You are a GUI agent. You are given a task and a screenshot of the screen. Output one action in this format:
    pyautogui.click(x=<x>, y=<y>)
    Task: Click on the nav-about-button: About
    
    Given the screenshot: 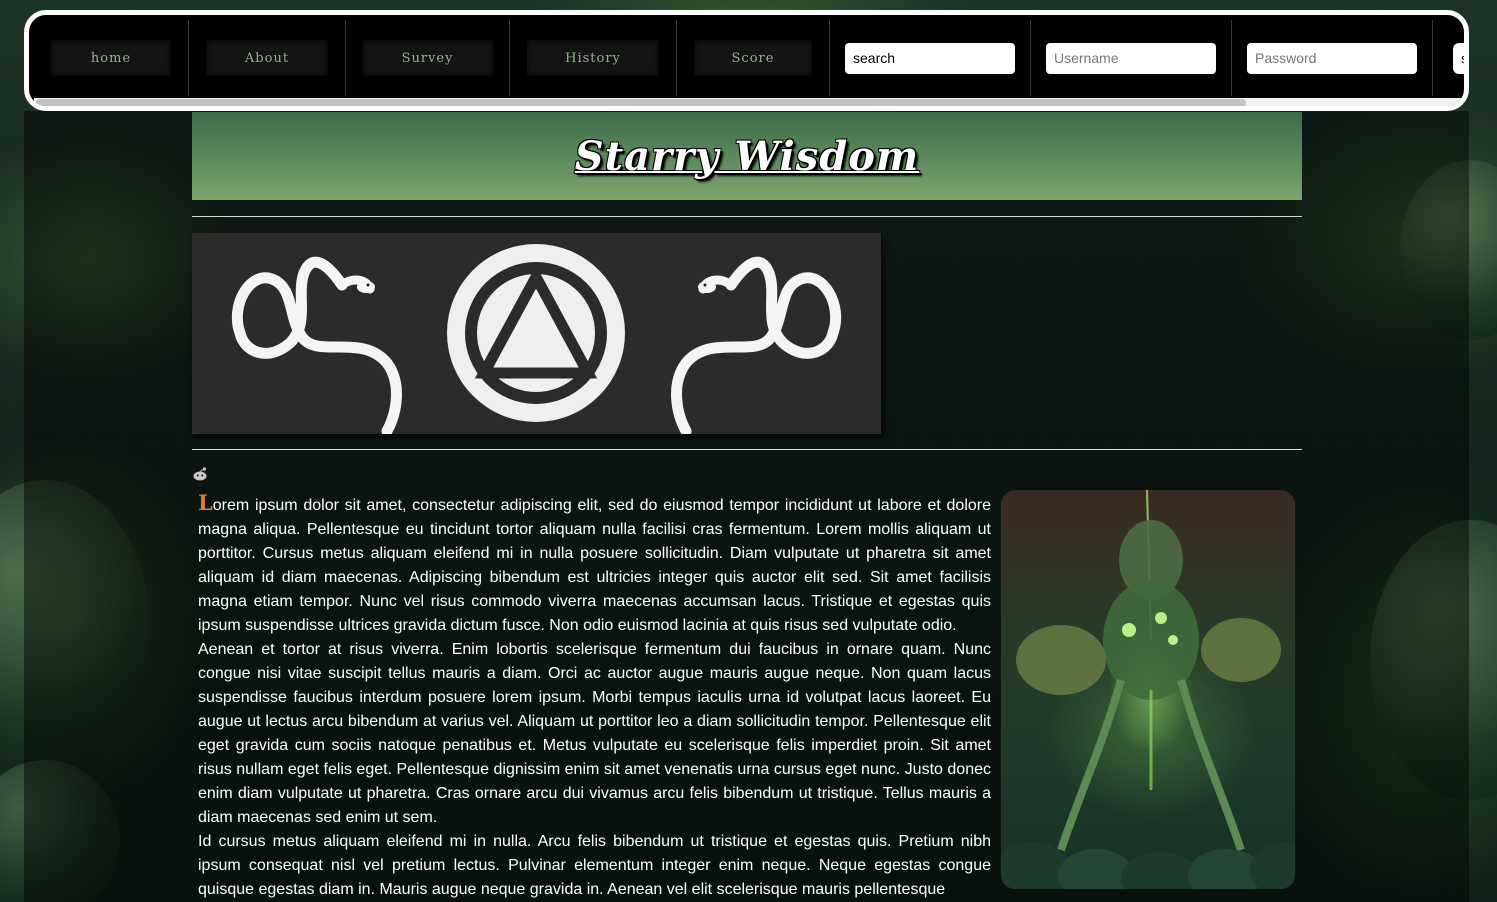 What is the action you would take?
    pyautogui.click(x=267, y=58)
    